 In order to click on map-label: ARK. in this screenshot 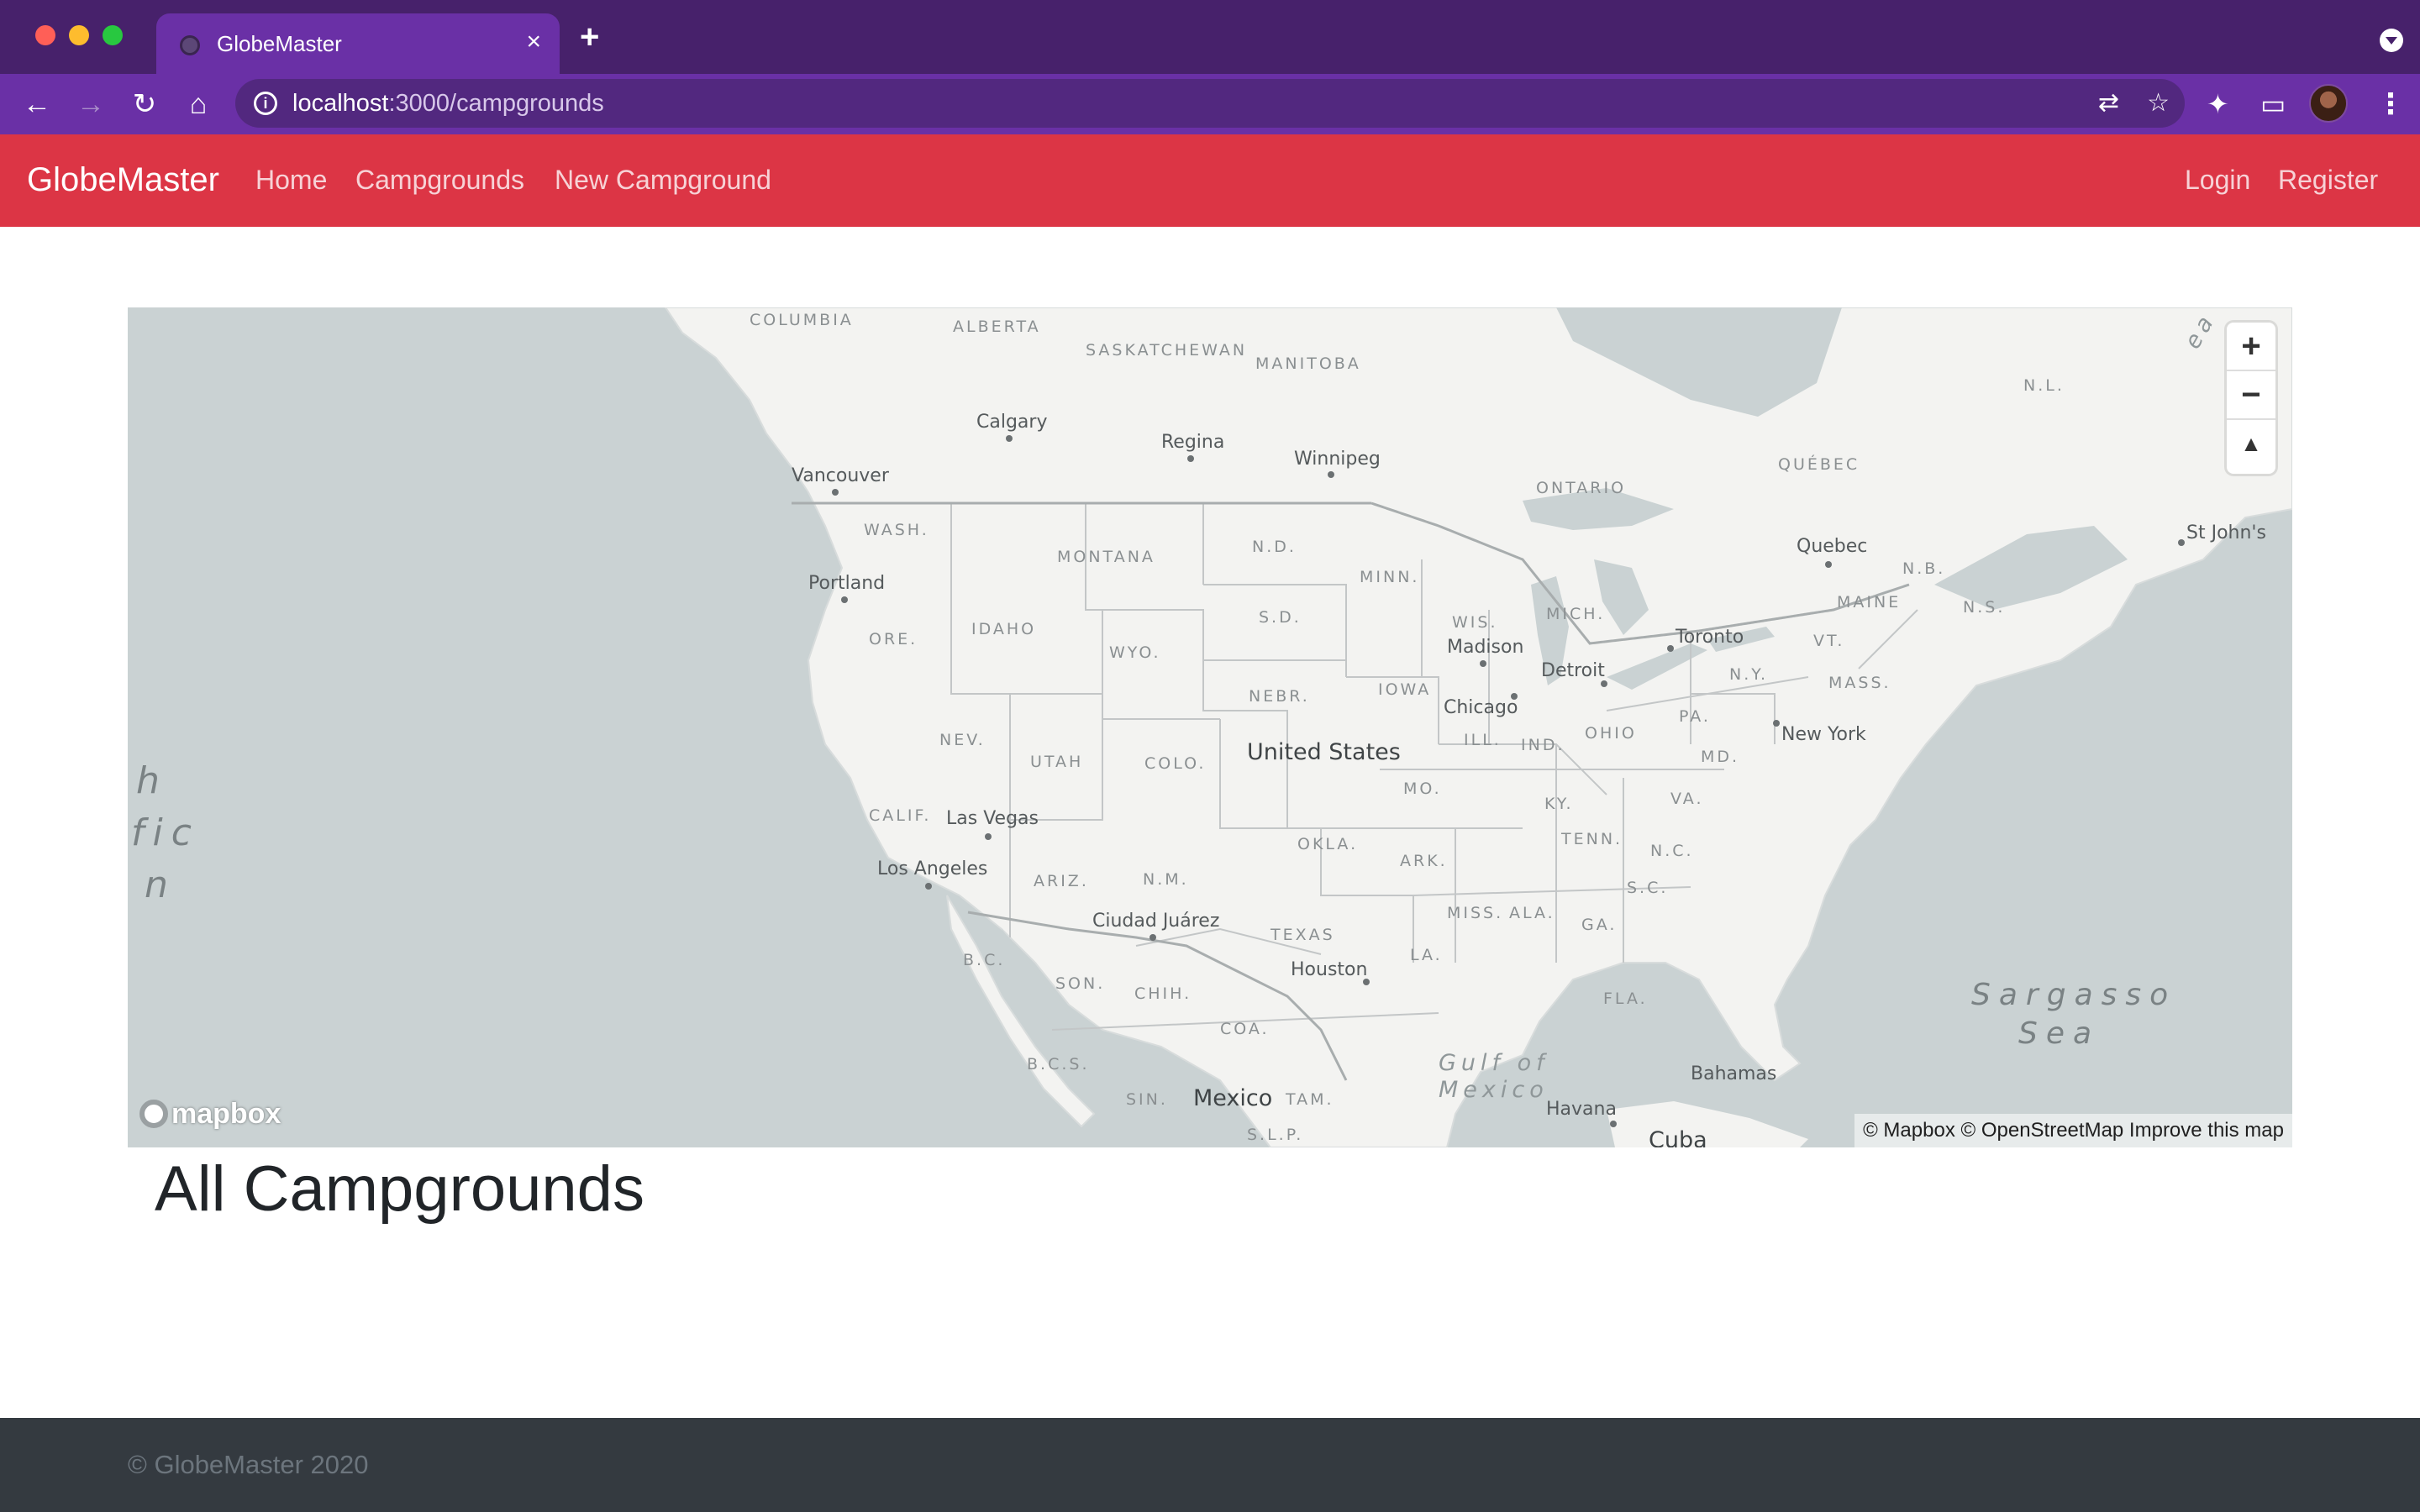, I will do `click(1424, 861)`.